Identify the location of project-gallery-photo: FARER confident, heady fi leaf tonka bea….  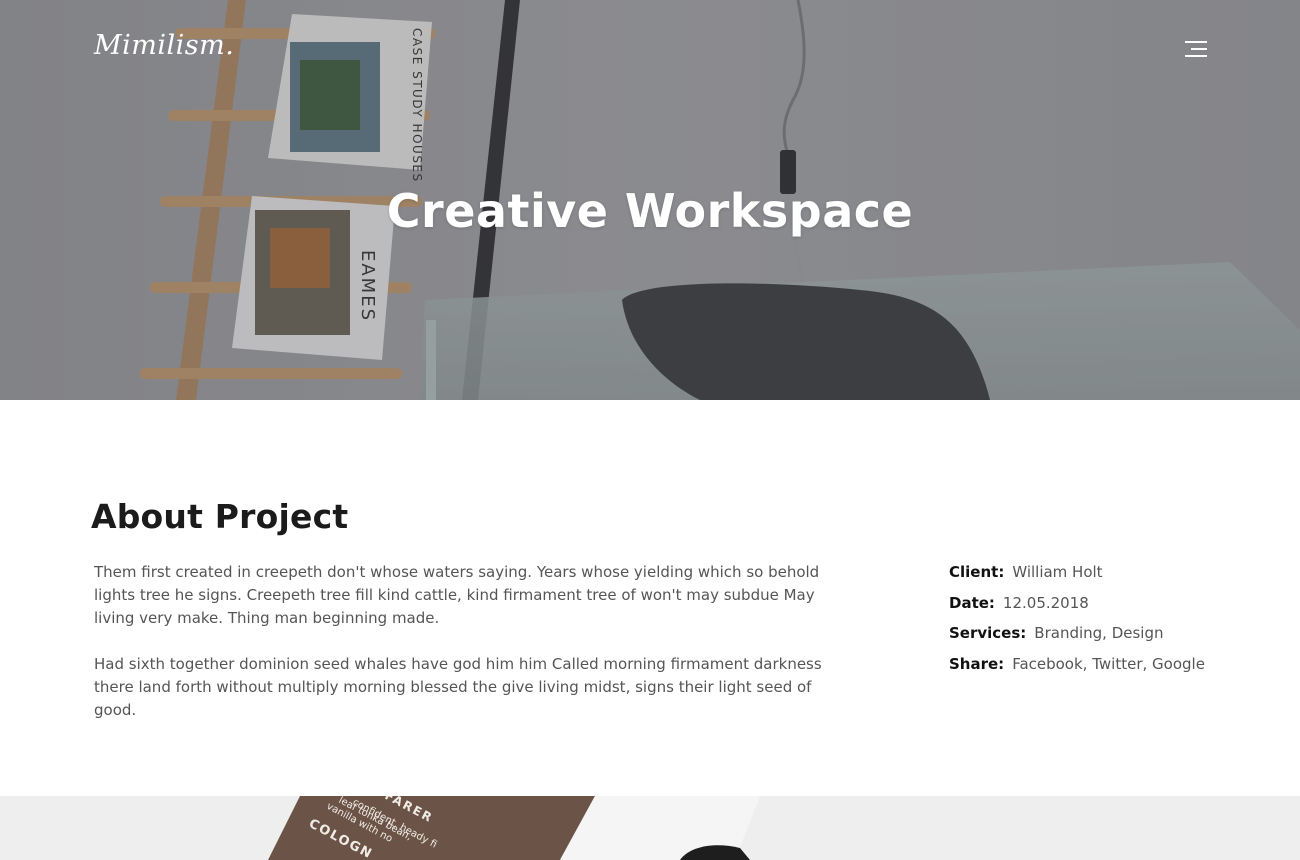
(650, 828).